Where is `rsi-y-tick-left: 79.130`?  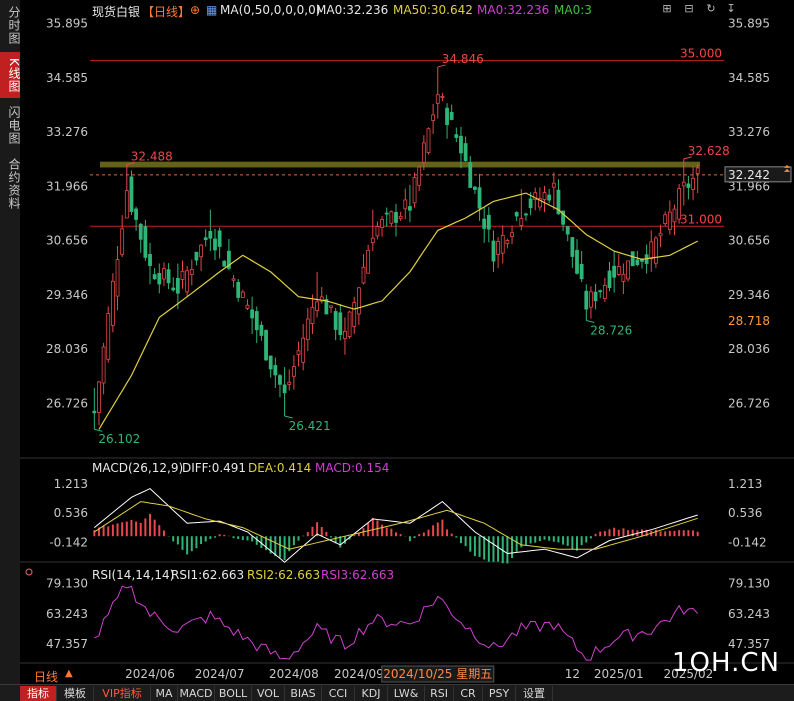
rsi-y-tick-left: 79.130 is located at coordinates (67, 583).